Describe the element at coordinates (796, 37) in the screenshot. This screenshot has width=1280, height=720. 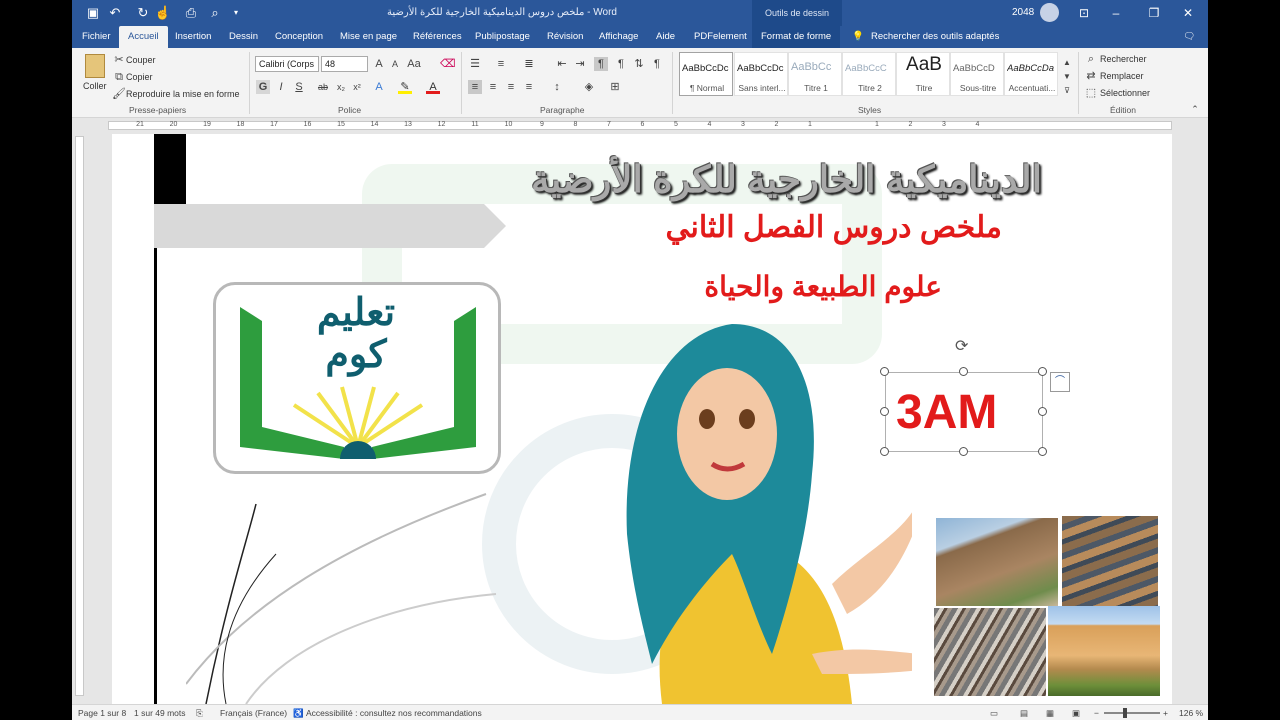
I see `tab-format-de-forme: Format de forme` at that location.